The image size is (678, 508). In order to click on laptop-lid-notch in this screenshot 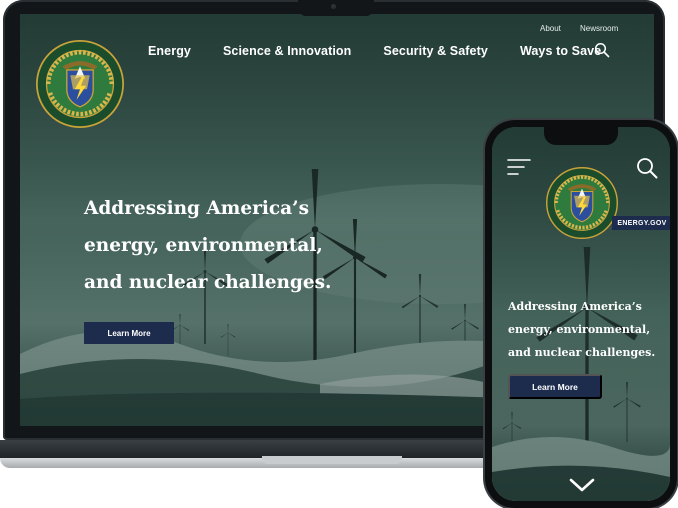, I will do `click(332, 460)`.